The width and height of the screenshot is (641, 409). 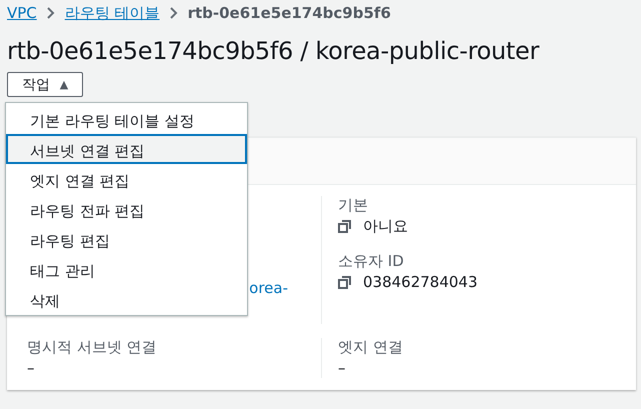 What do you see at coordinates (385, 226) in the screenshot?
I see `field-value: 아니요` at bounding box center [385, 226].